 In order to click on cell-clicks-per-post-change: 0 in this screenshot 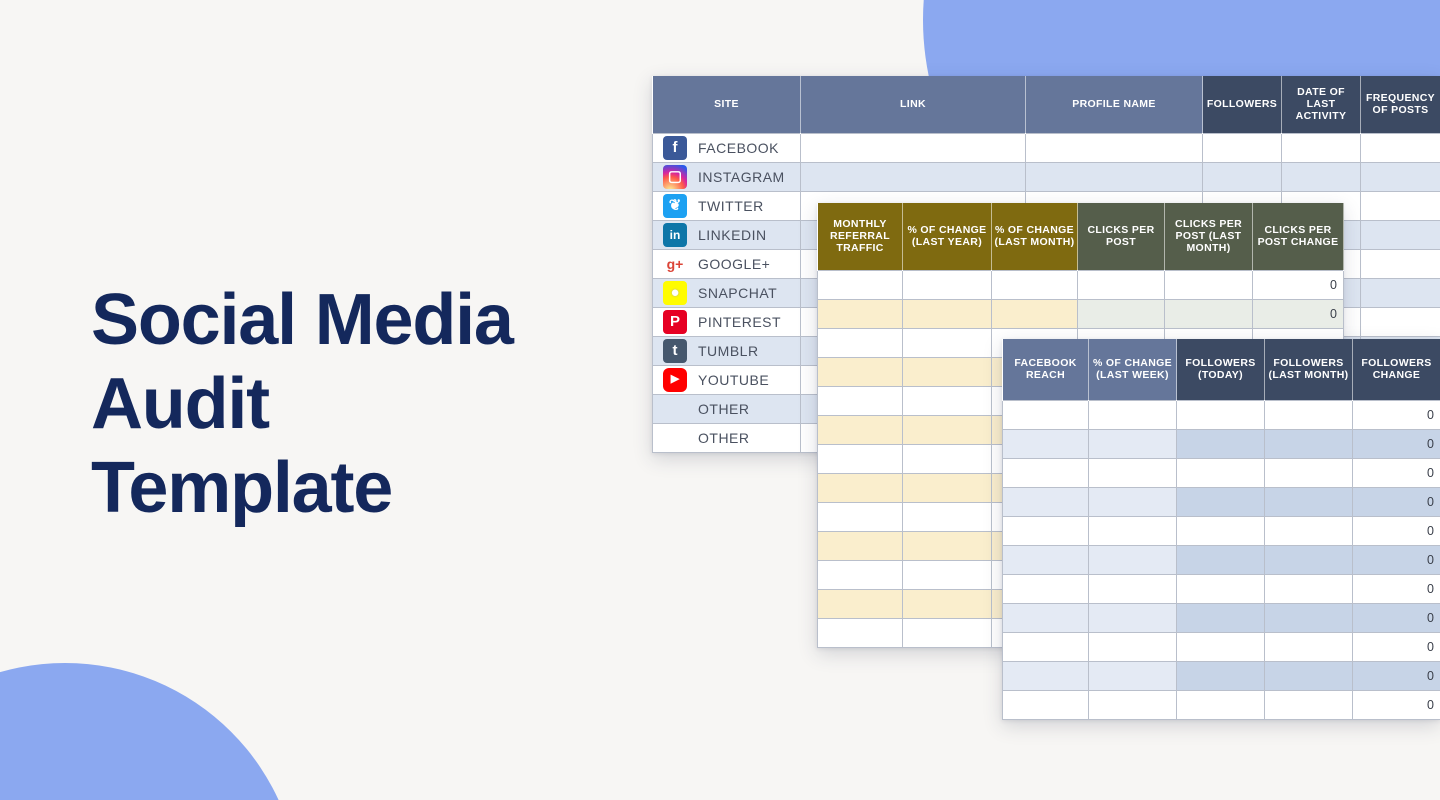, I will do `click(1298, 313)`.